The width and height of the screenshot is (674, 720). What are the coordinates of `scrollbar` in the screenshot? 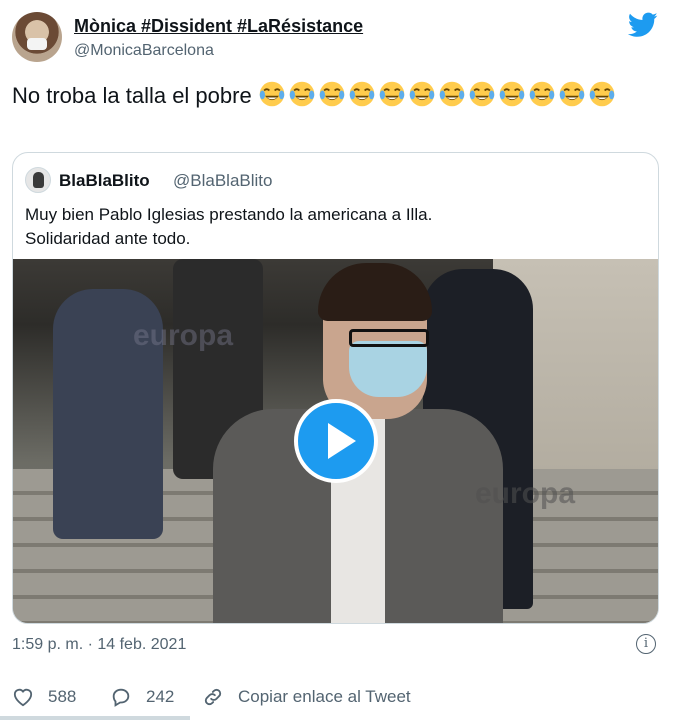 It's located at (95, 718).